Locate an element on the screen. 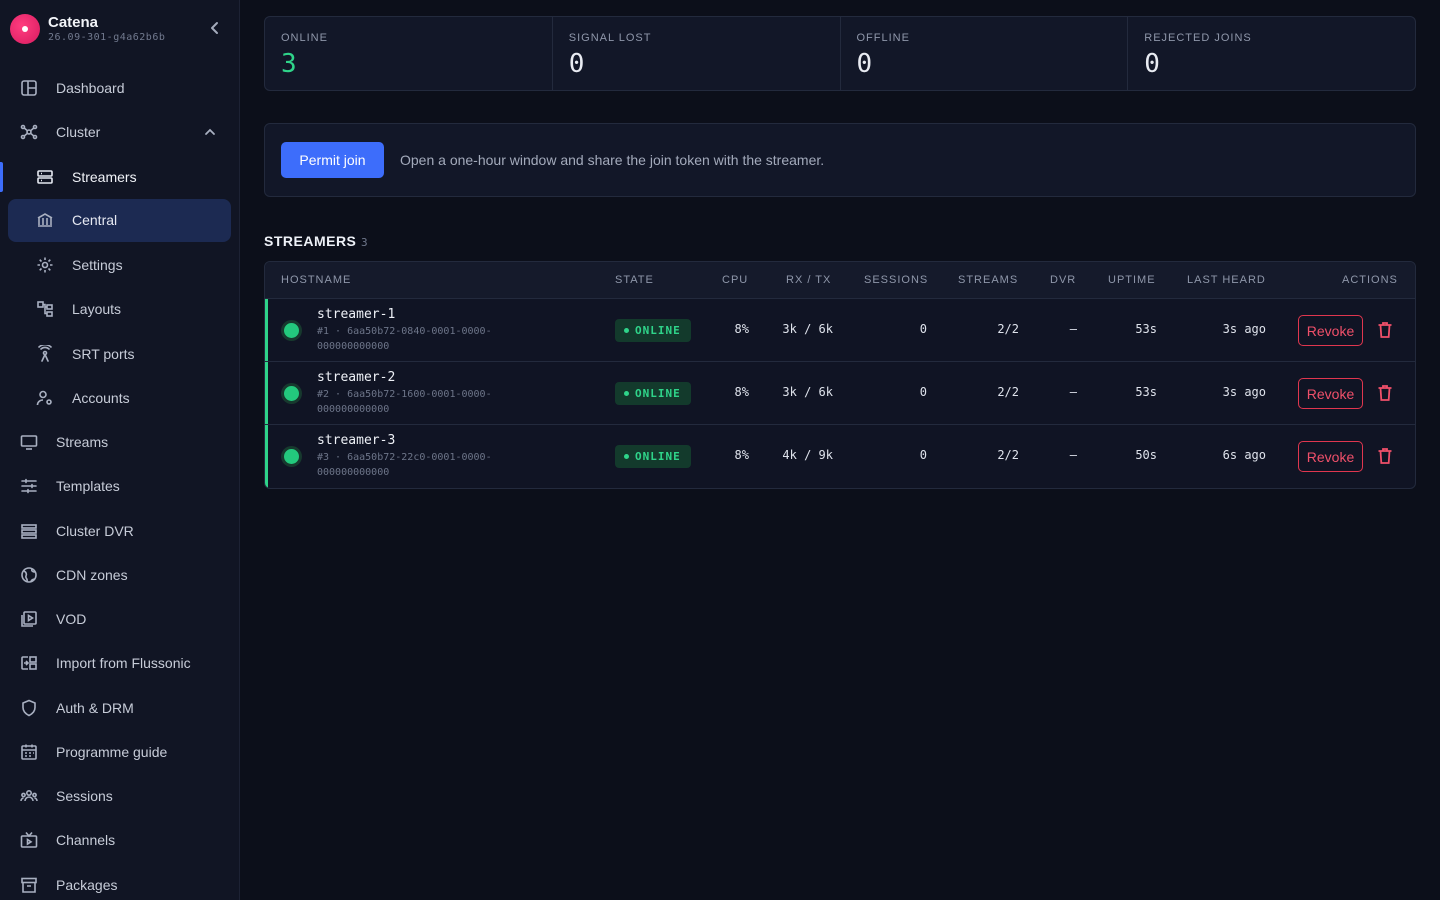 The image size is (1440, 900). cell-uptime: 53s is located at coordinates (1146, 392).